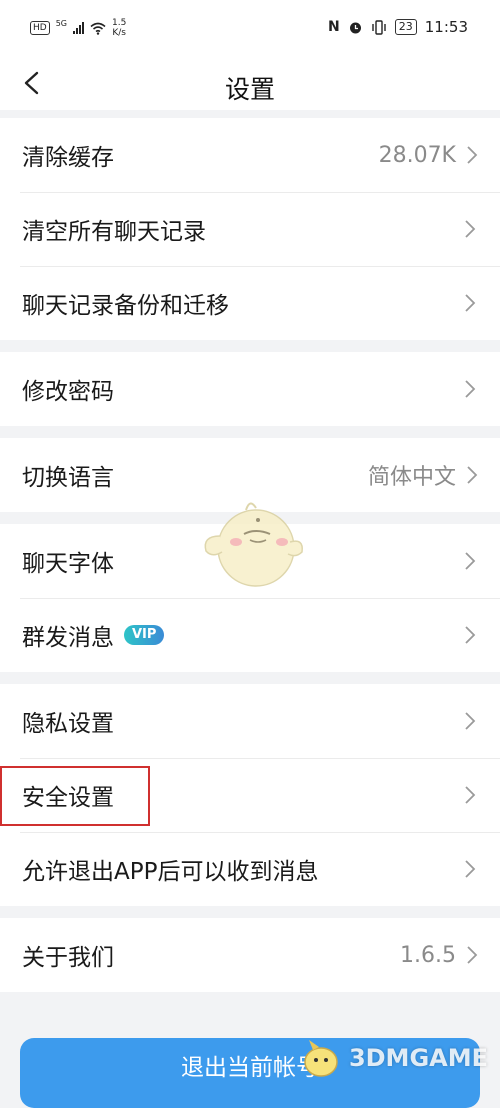  I want to click on settings-group-about: 关于我们 1.6.5, so click(250, 955).